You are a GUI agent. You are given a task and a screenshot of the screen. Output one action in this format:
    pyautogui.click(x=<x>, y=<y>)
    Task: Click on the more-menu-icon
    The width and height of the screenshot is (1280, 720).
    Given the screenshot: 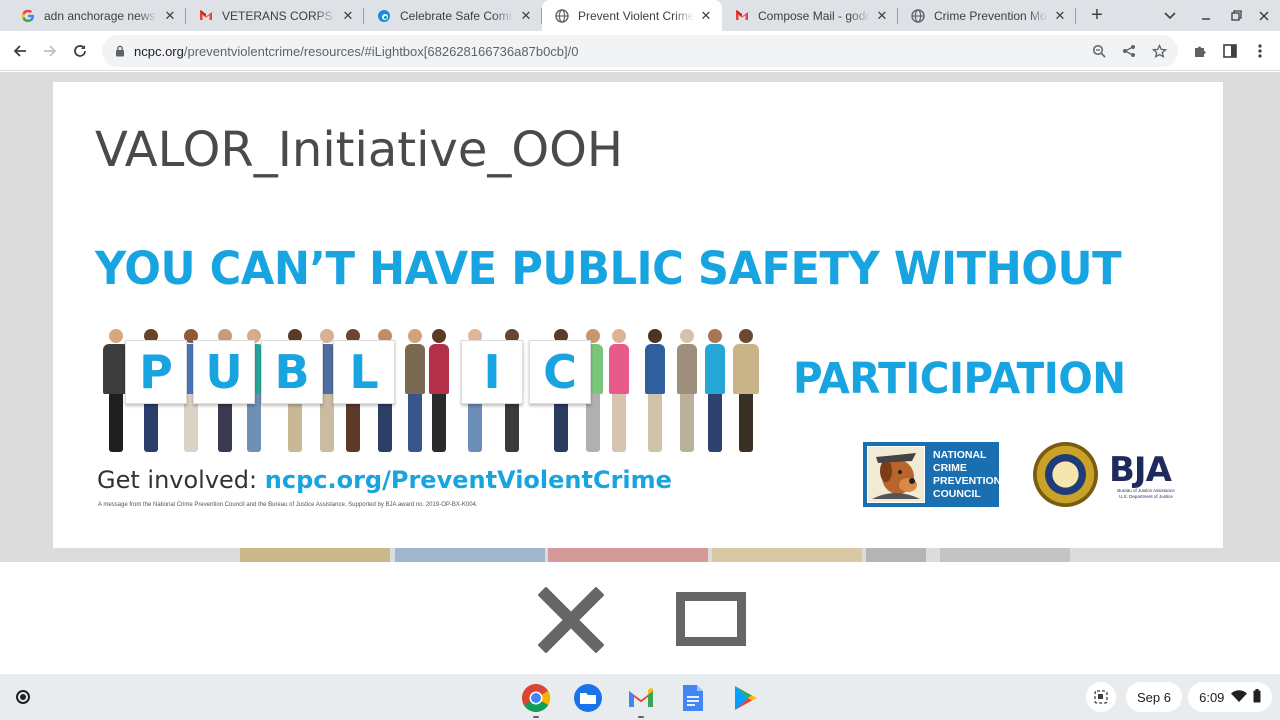 What is the action you would take?
    pyautogui.click(x=1260, y=51)
    